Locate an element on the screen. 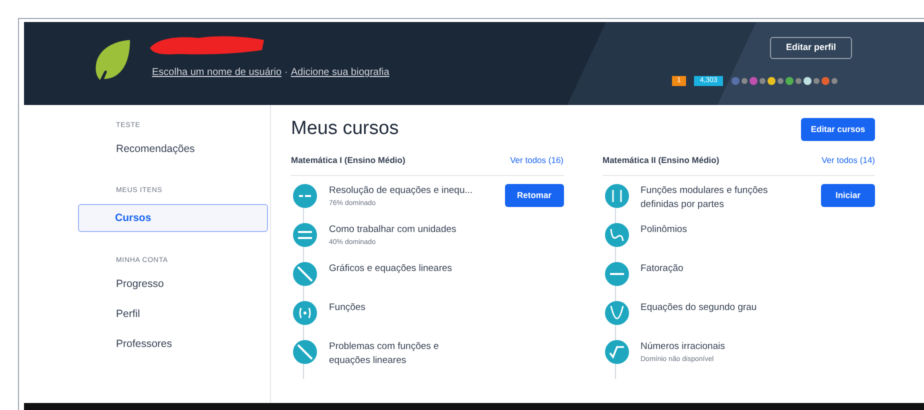 Image resolution: width=924 pixels, height=410 pixels. course-title: Matemática I (Ensino Médio) is located at coordinates (348, 160).